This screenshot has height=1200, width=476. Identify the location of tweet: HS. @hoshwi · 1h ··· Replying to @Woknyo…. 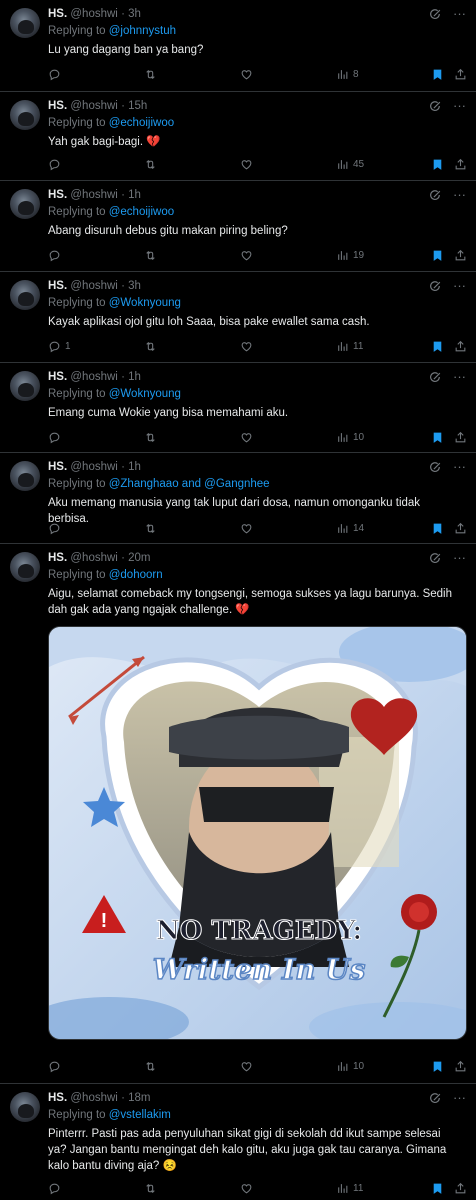
(238, 408).